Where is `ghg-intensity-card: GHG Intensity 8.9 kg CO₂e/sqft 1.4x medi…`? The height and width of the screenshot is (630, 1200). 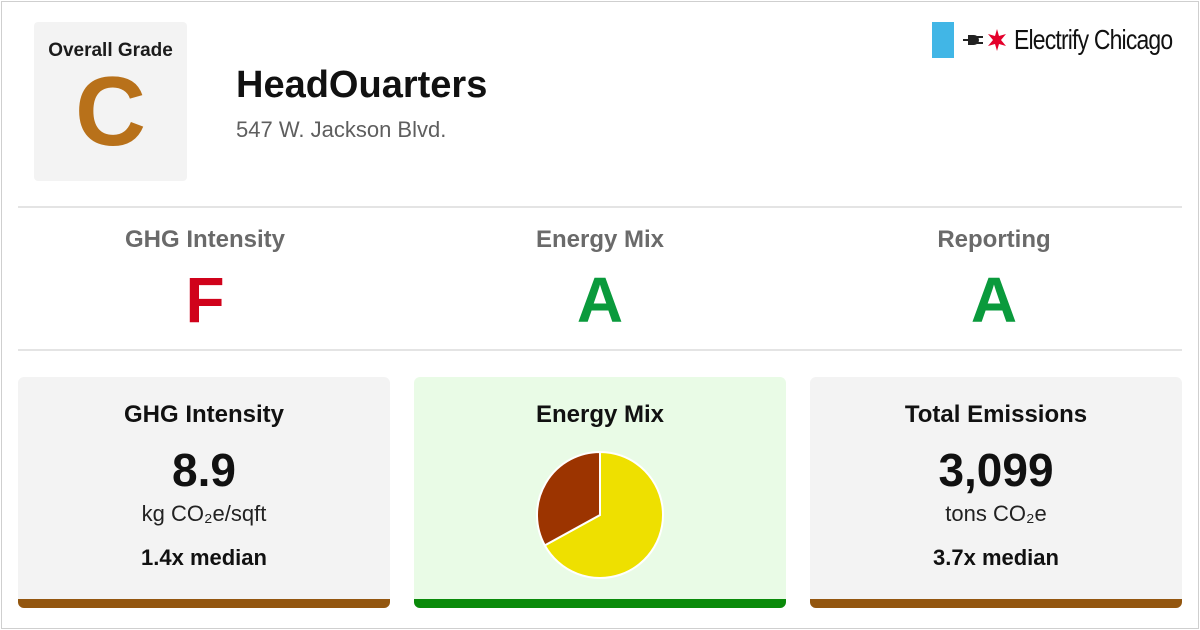 ghg-intensity-card: GHG Intensity 8.9 kg CO₂e/sqft 1.4x medi… is located at coordinates (204, 492).